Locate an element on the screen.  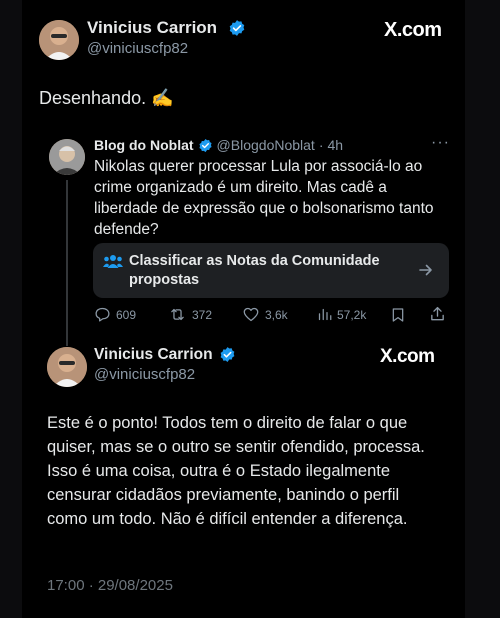
community-notes-icon is located at coordinates (113, 261).